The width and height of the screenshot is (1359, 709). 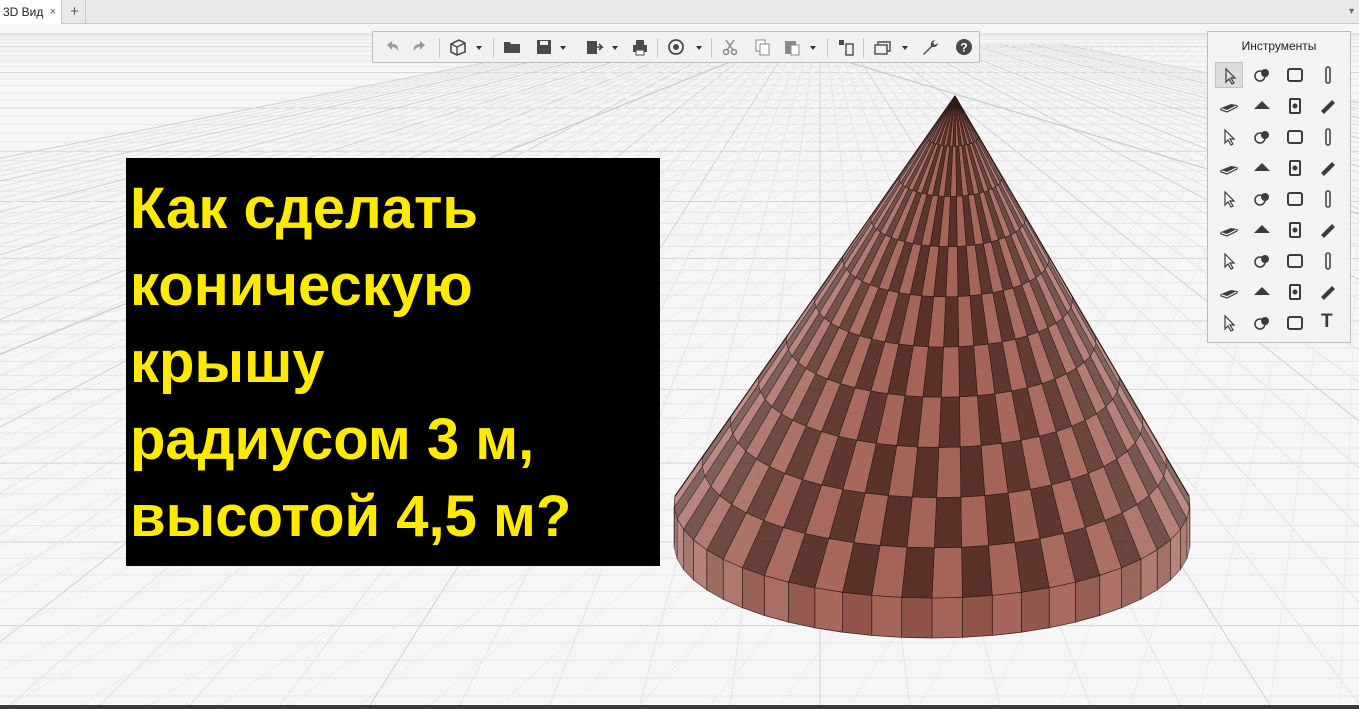 What do you see at coordinates (1328, 168) in the screenshot?
I see `railing-icon` at bounding box center [1328, 168].